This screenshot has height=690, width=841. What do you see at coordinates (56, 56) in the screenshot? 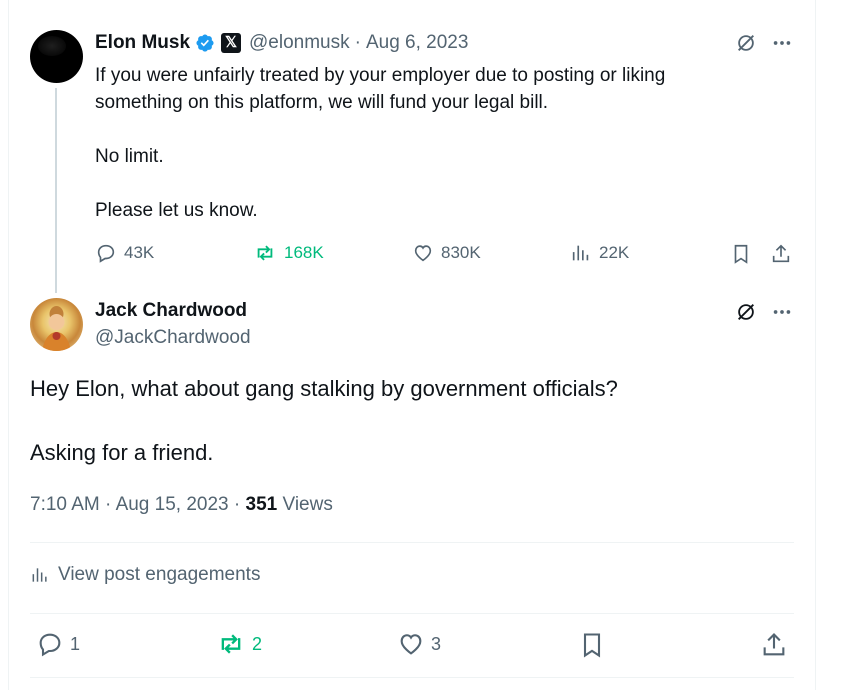
I see `avatar-elon` at bounding box center [56, 56].